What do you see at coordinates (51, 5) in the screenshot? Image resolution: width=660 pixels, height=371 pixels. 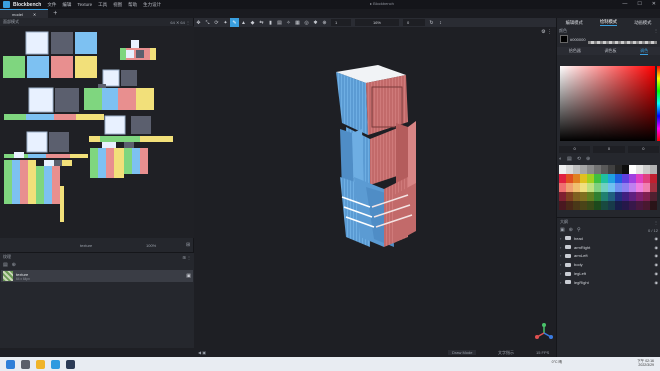 I see `menu-file: 文件` at bounding box center [51, 5].